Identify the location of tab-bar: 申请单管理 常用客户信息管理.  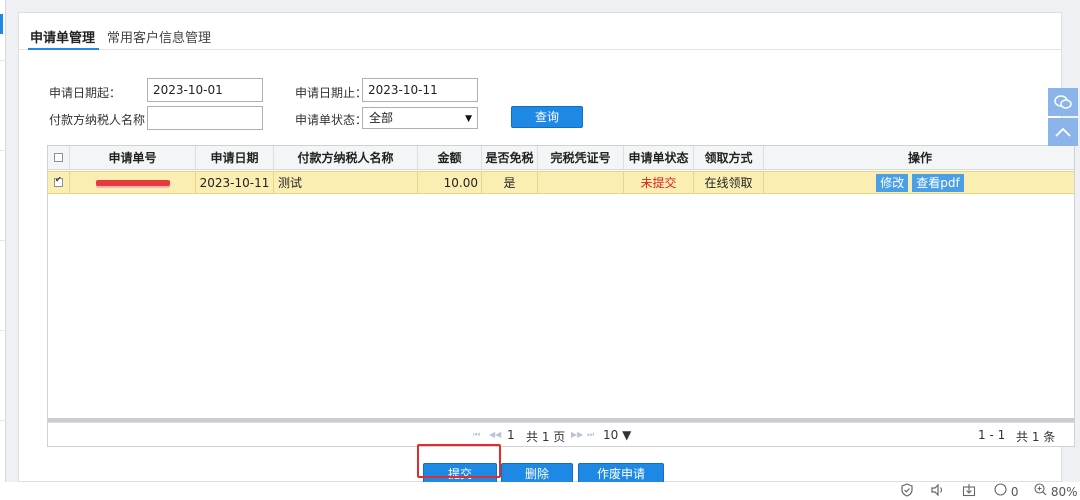
(540, 31).